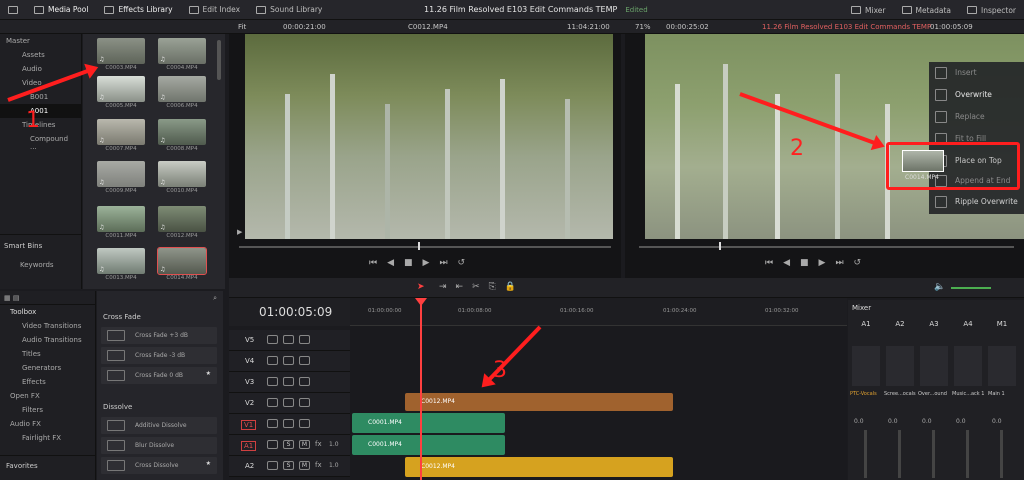 This screenshot has width=1024, height=480. I want to click on toolbox-fairlight-fx: Fairlight FX, so click(47, 438).